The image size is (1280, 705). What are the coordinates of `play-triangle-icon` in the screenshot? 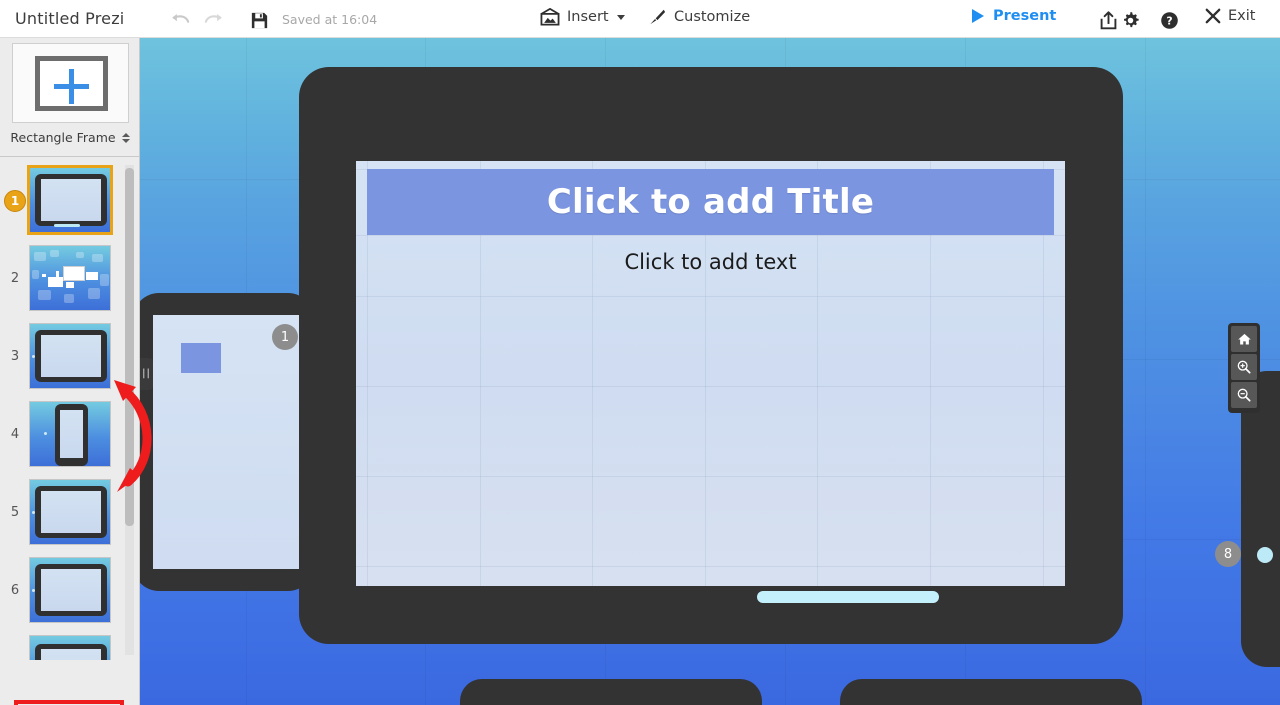 It's located at (978, 16).